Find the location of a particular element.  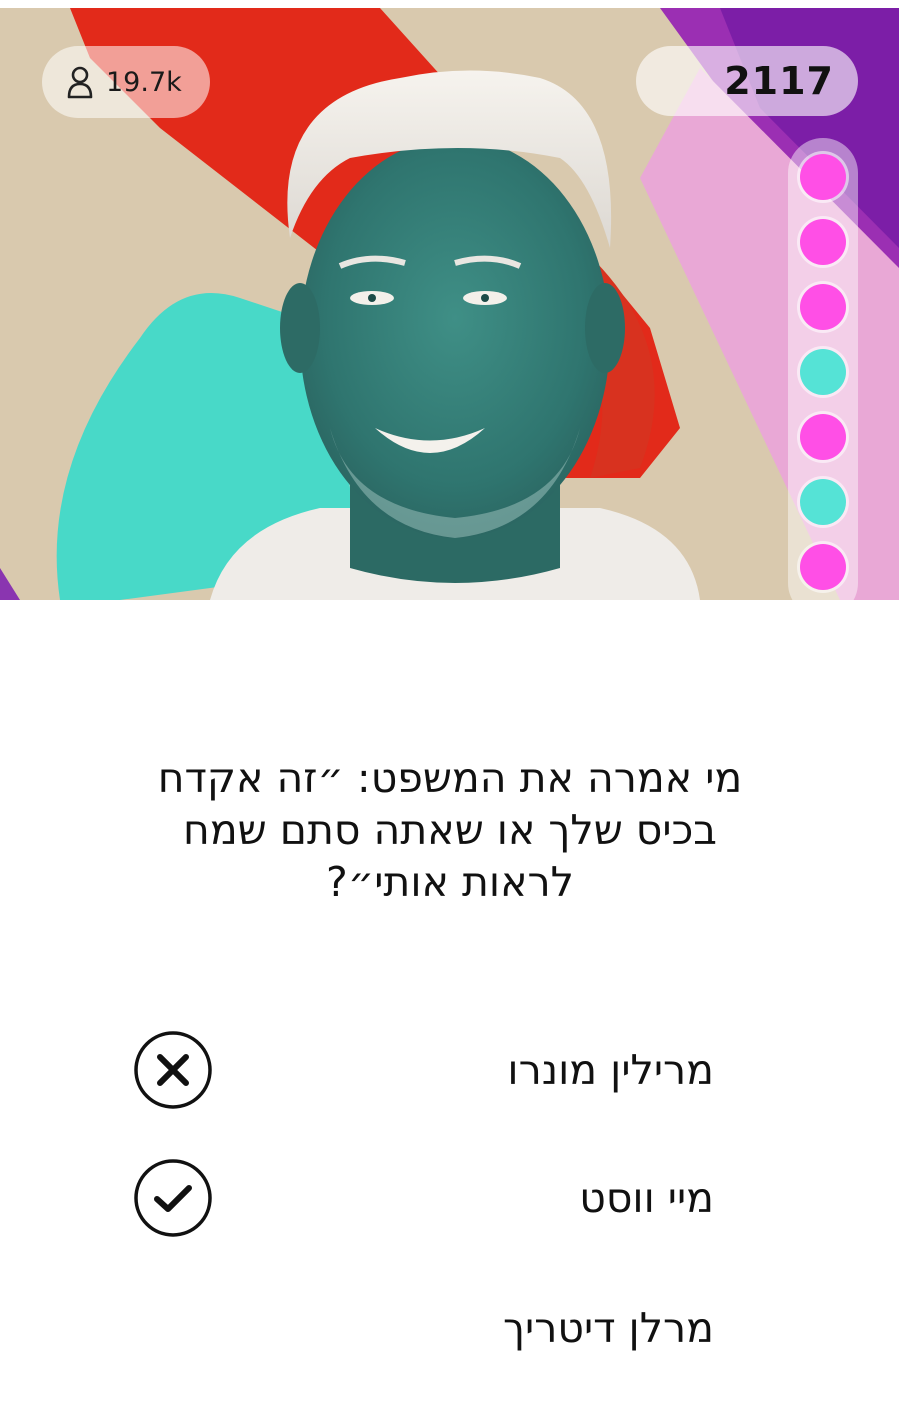

viewers-badge: 19.7k is located at coordinates (126, 82).